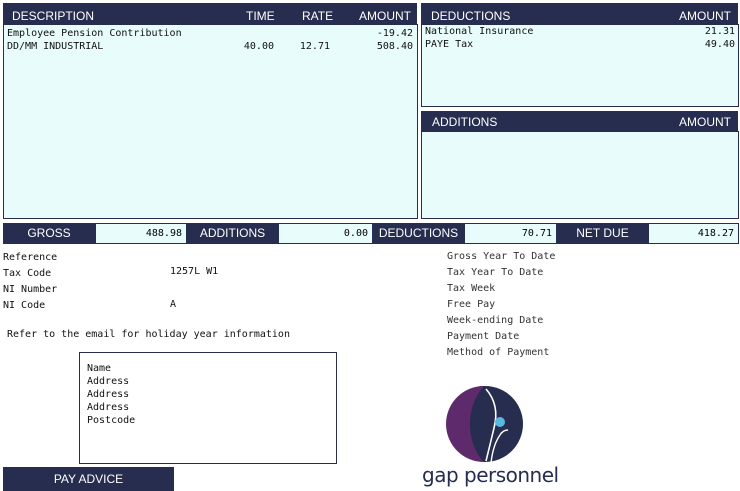  I want to click on payment-date-label: Payment Date, so click(483, 336).